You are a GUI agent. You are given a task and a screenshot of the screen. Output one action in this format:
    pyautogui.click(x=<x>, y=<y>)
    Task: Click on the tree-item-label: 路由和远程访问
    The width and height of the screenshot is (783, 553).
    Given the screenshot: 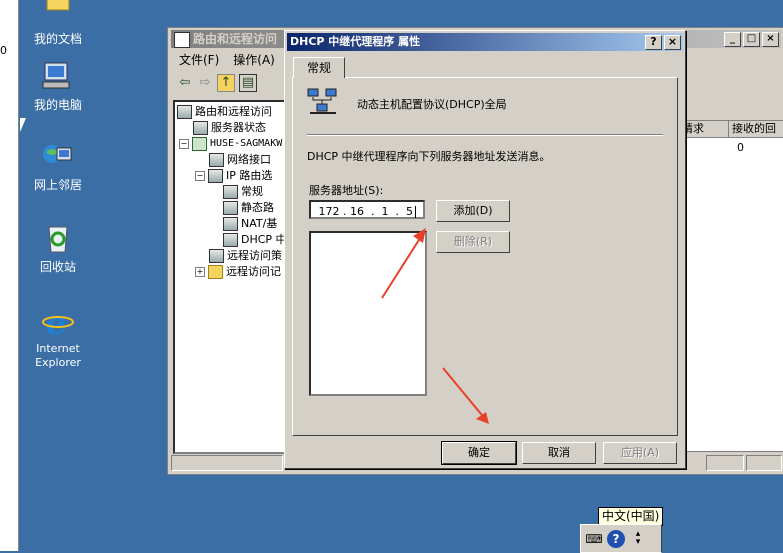 What is the action you would take?
    pyautogui.click(x=233, y=111)
    